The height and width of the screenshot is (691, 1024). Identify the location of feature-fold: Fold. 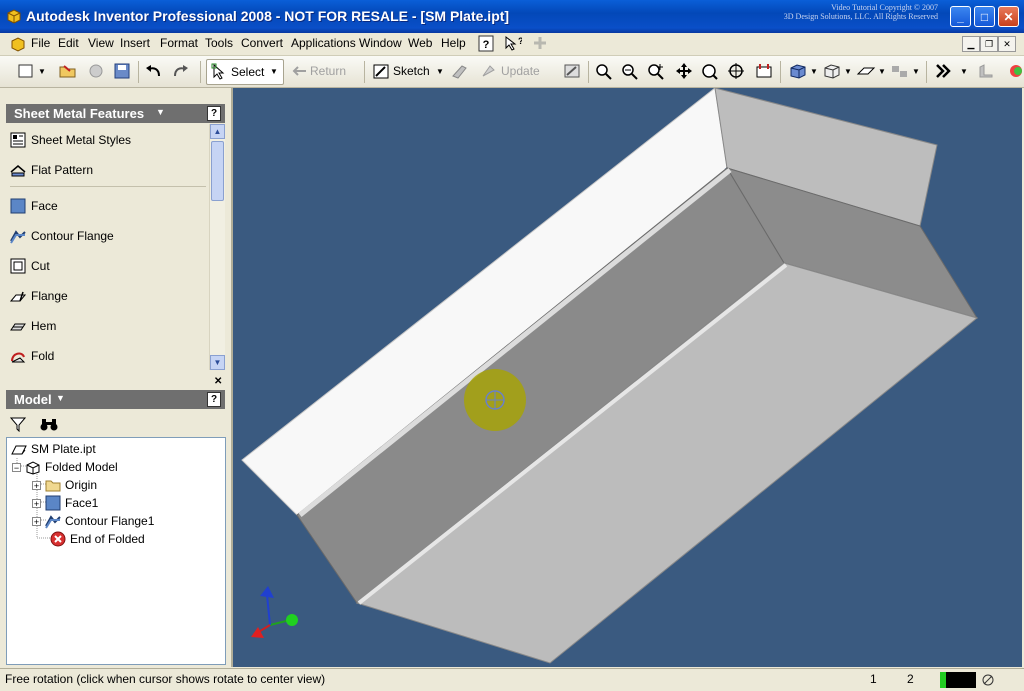
(32, 356).